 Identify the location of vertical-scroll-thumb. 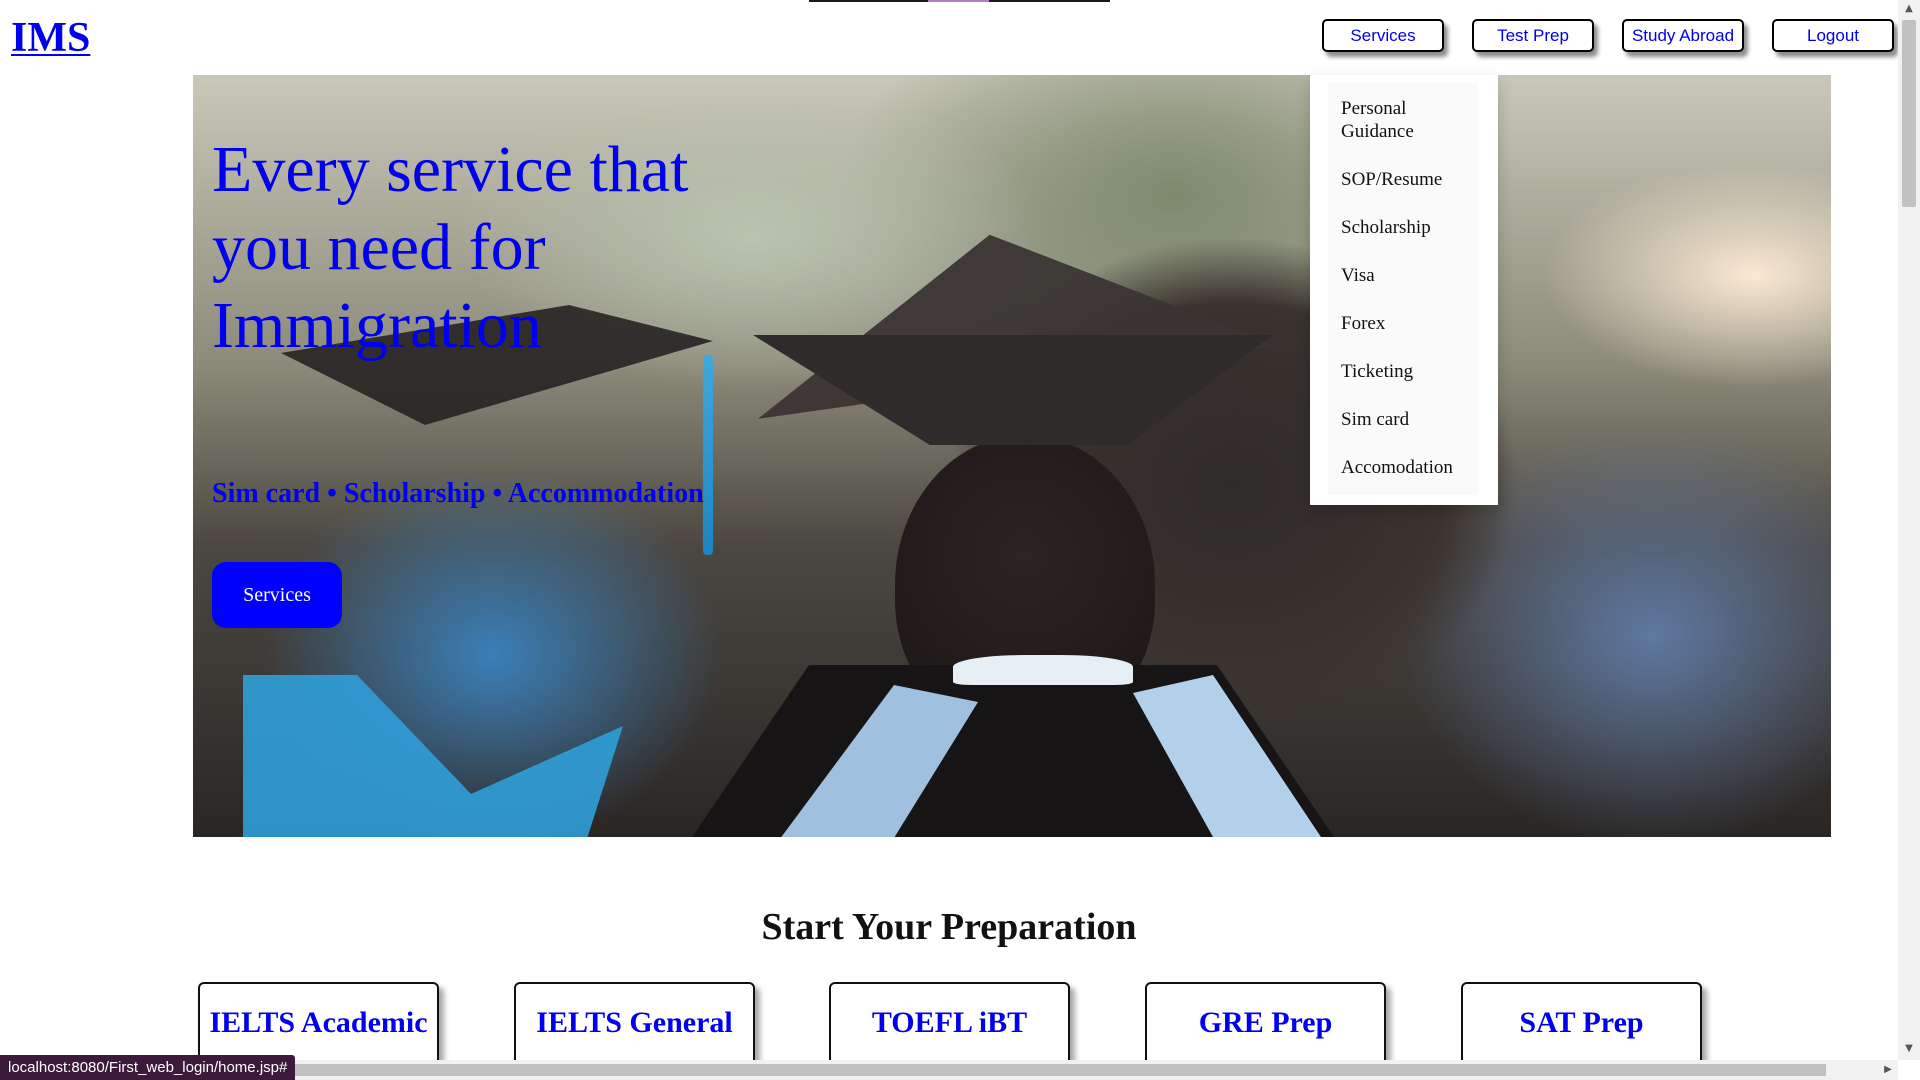
(1909, 113).